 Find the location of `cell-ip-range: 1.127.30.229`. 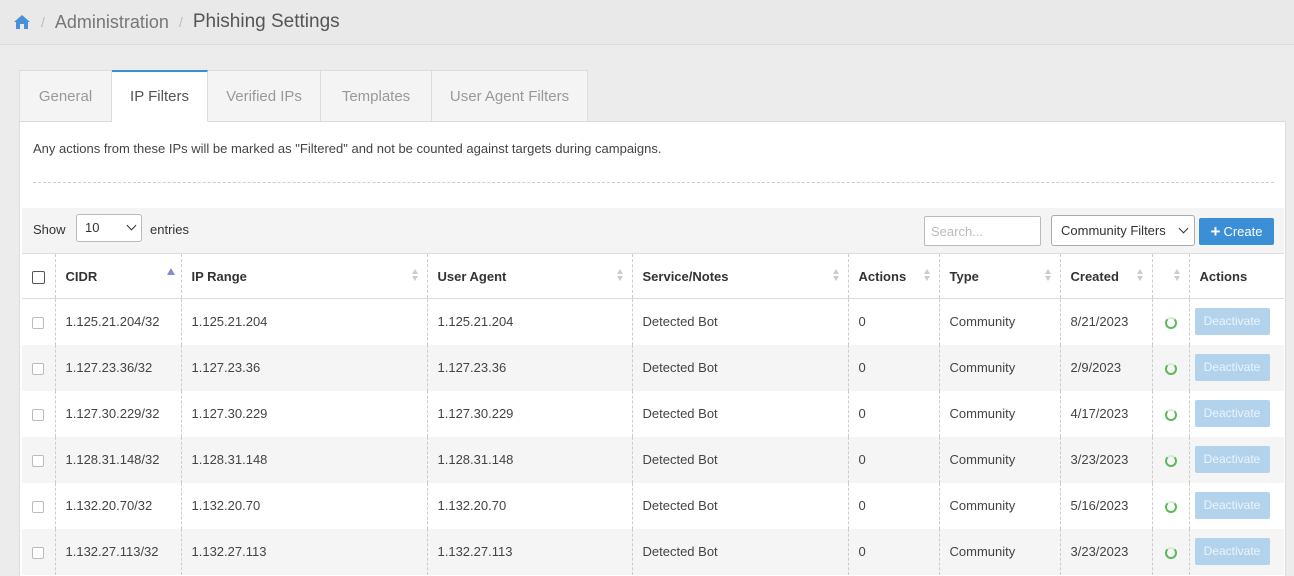

cell-ip-range: 1.127.30.229 is located at coordinates (304, 413).